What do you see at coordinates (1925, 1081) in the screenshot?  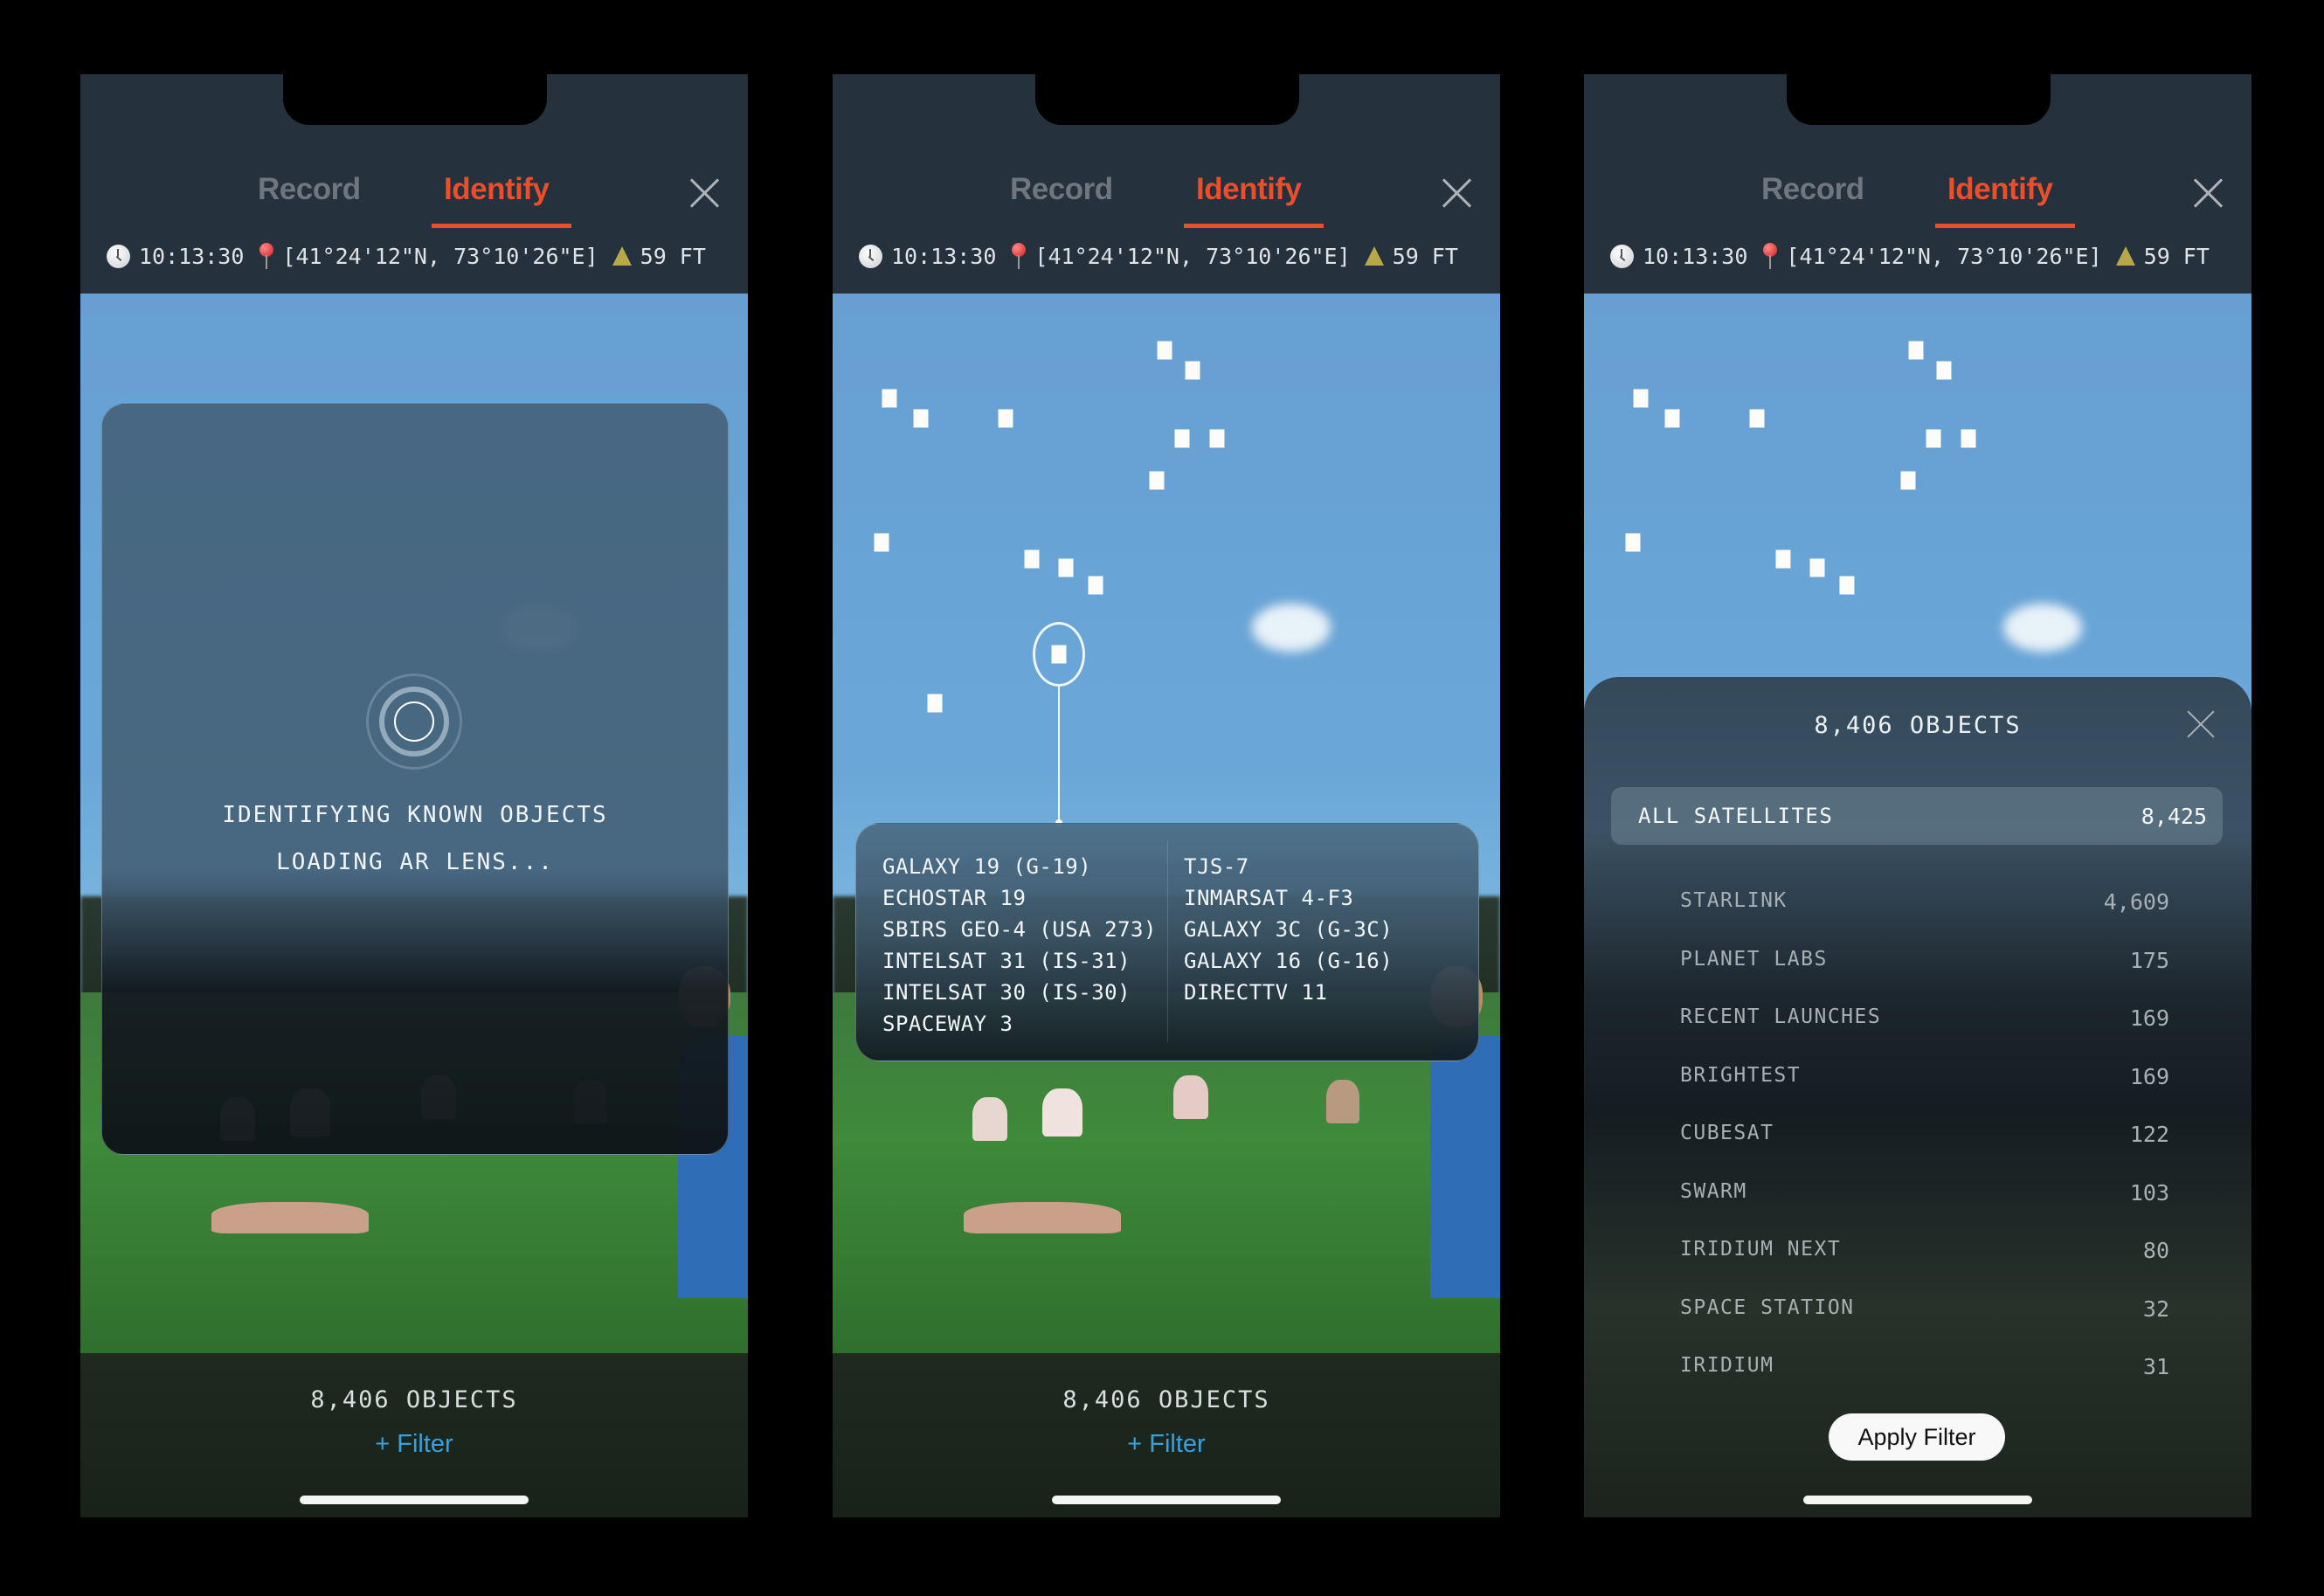 I see `filter-option: BRIGHTEST 169` at bounding box center [1925, 1081].